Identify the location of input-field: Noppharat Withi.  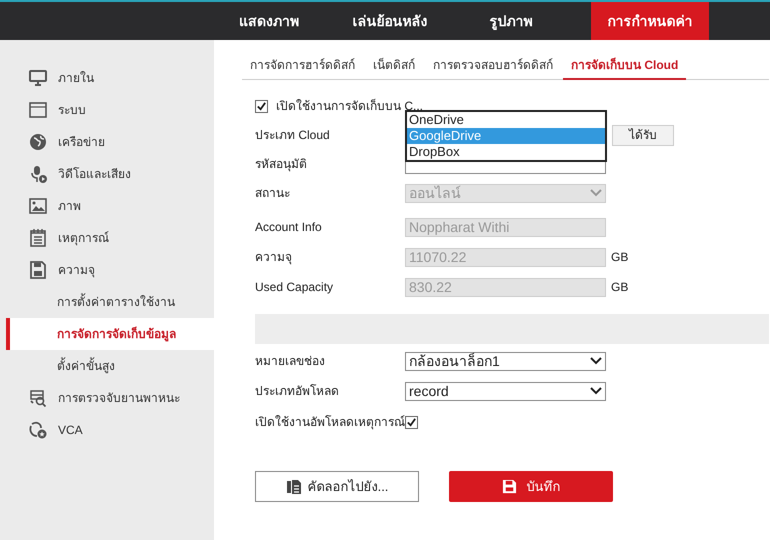
(505, 227).